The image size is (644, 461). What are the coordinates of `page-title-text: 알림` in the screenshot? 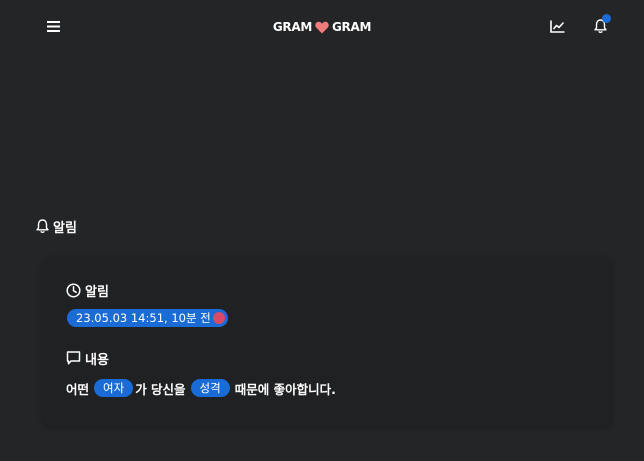 It's located at (65, 228).